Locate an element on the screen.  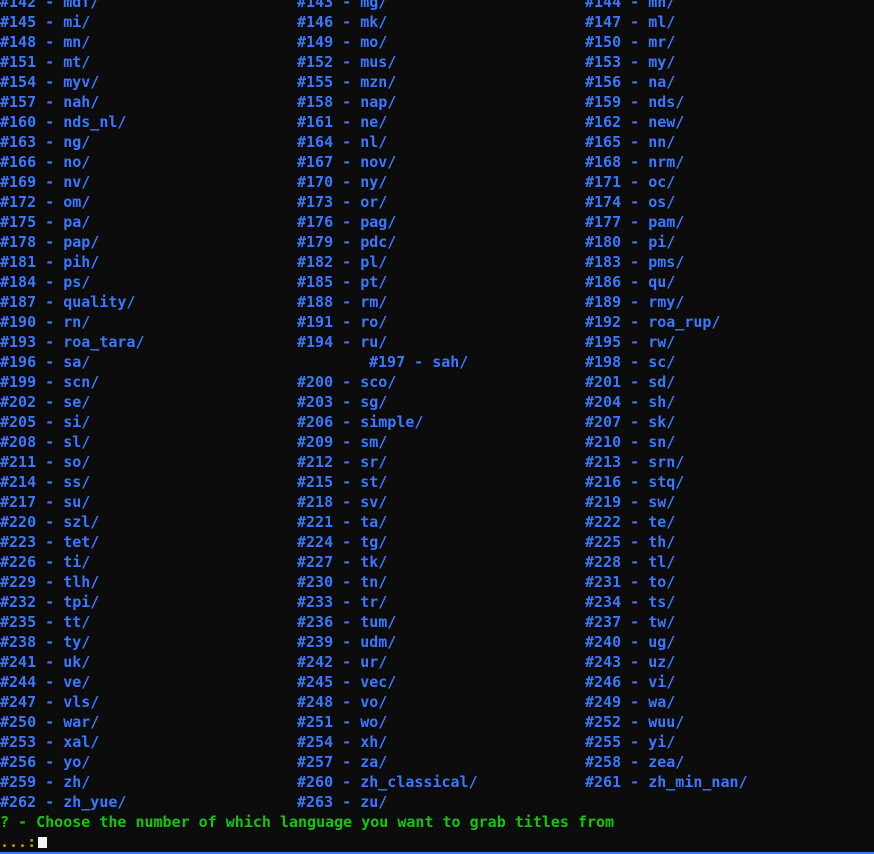
list-row: #205 - si/ #206 - simple/ #207 - sk/ is located at coordinates (437, 422).